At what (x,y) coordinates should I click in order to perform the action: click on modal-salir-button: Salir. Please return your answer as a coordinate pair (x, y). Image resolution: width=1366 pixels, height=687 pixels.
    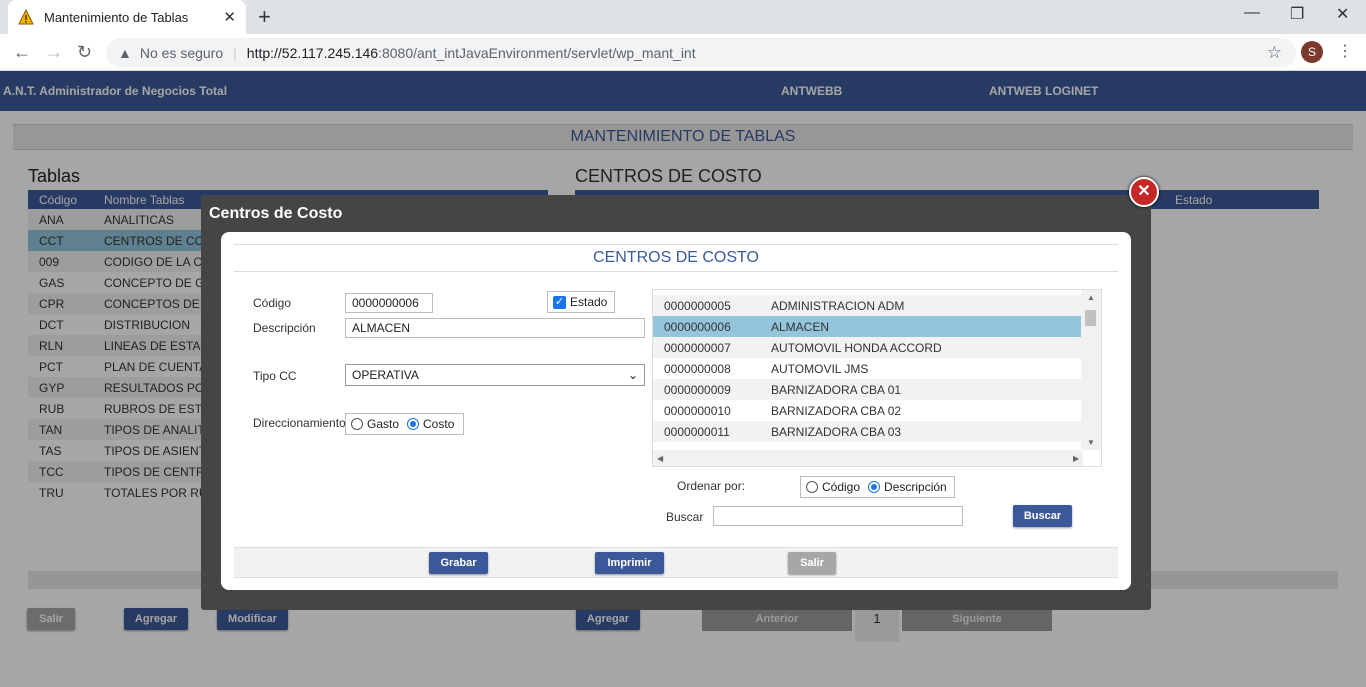
    Looking at the image, I should click on (812, 563).